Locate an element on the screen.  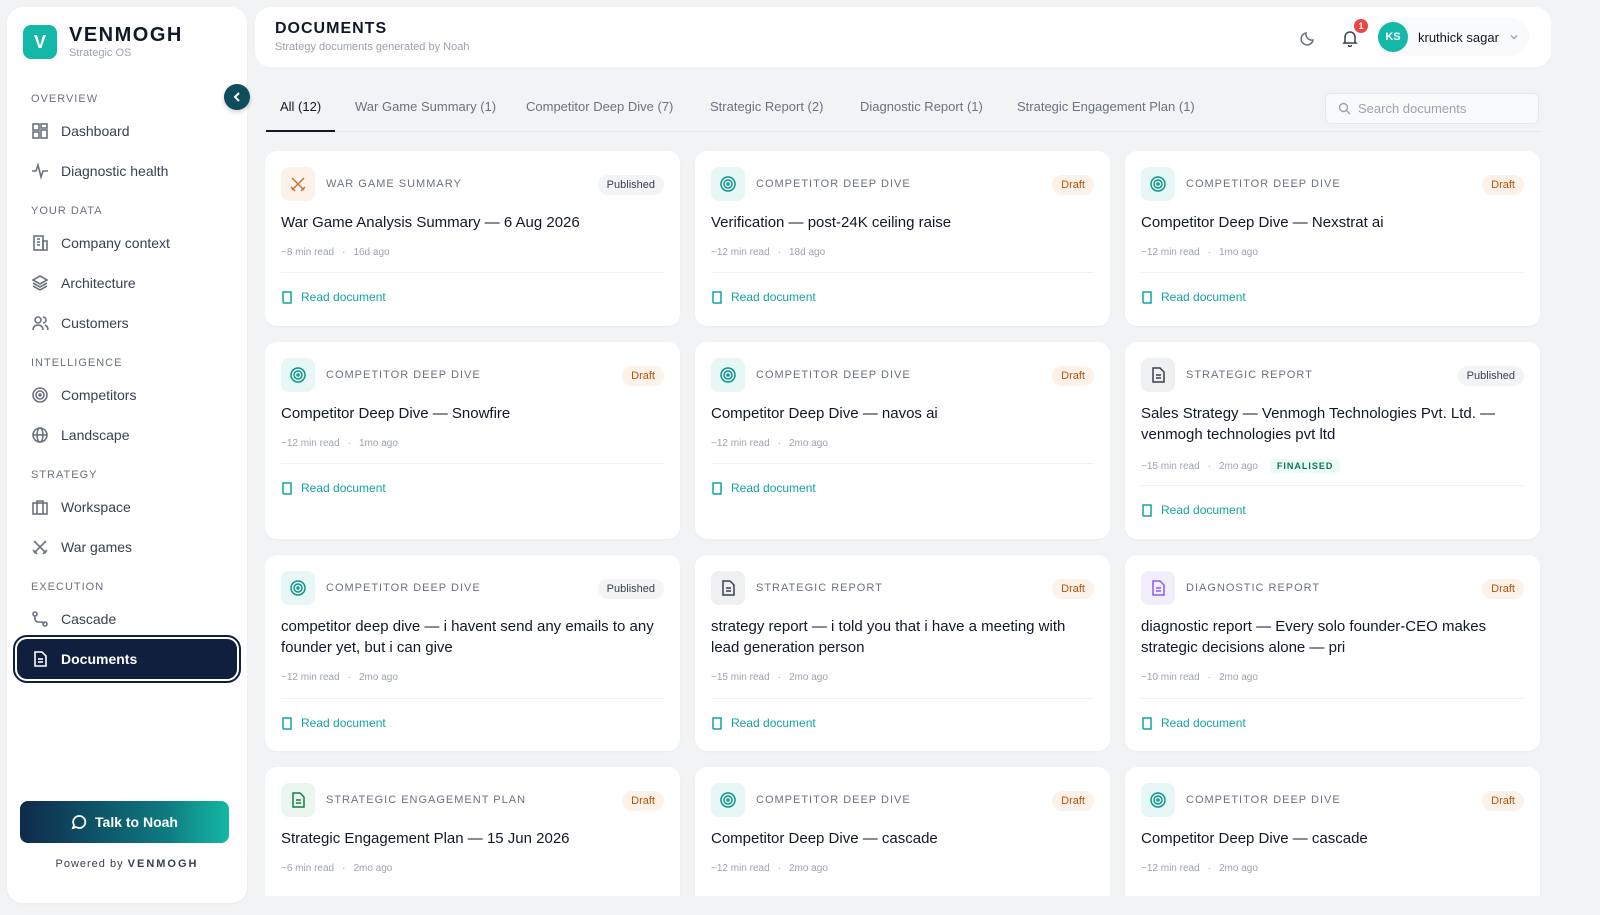
nav-section-intelligence: INTELLIGENCE is located at coordinates (77, 363).